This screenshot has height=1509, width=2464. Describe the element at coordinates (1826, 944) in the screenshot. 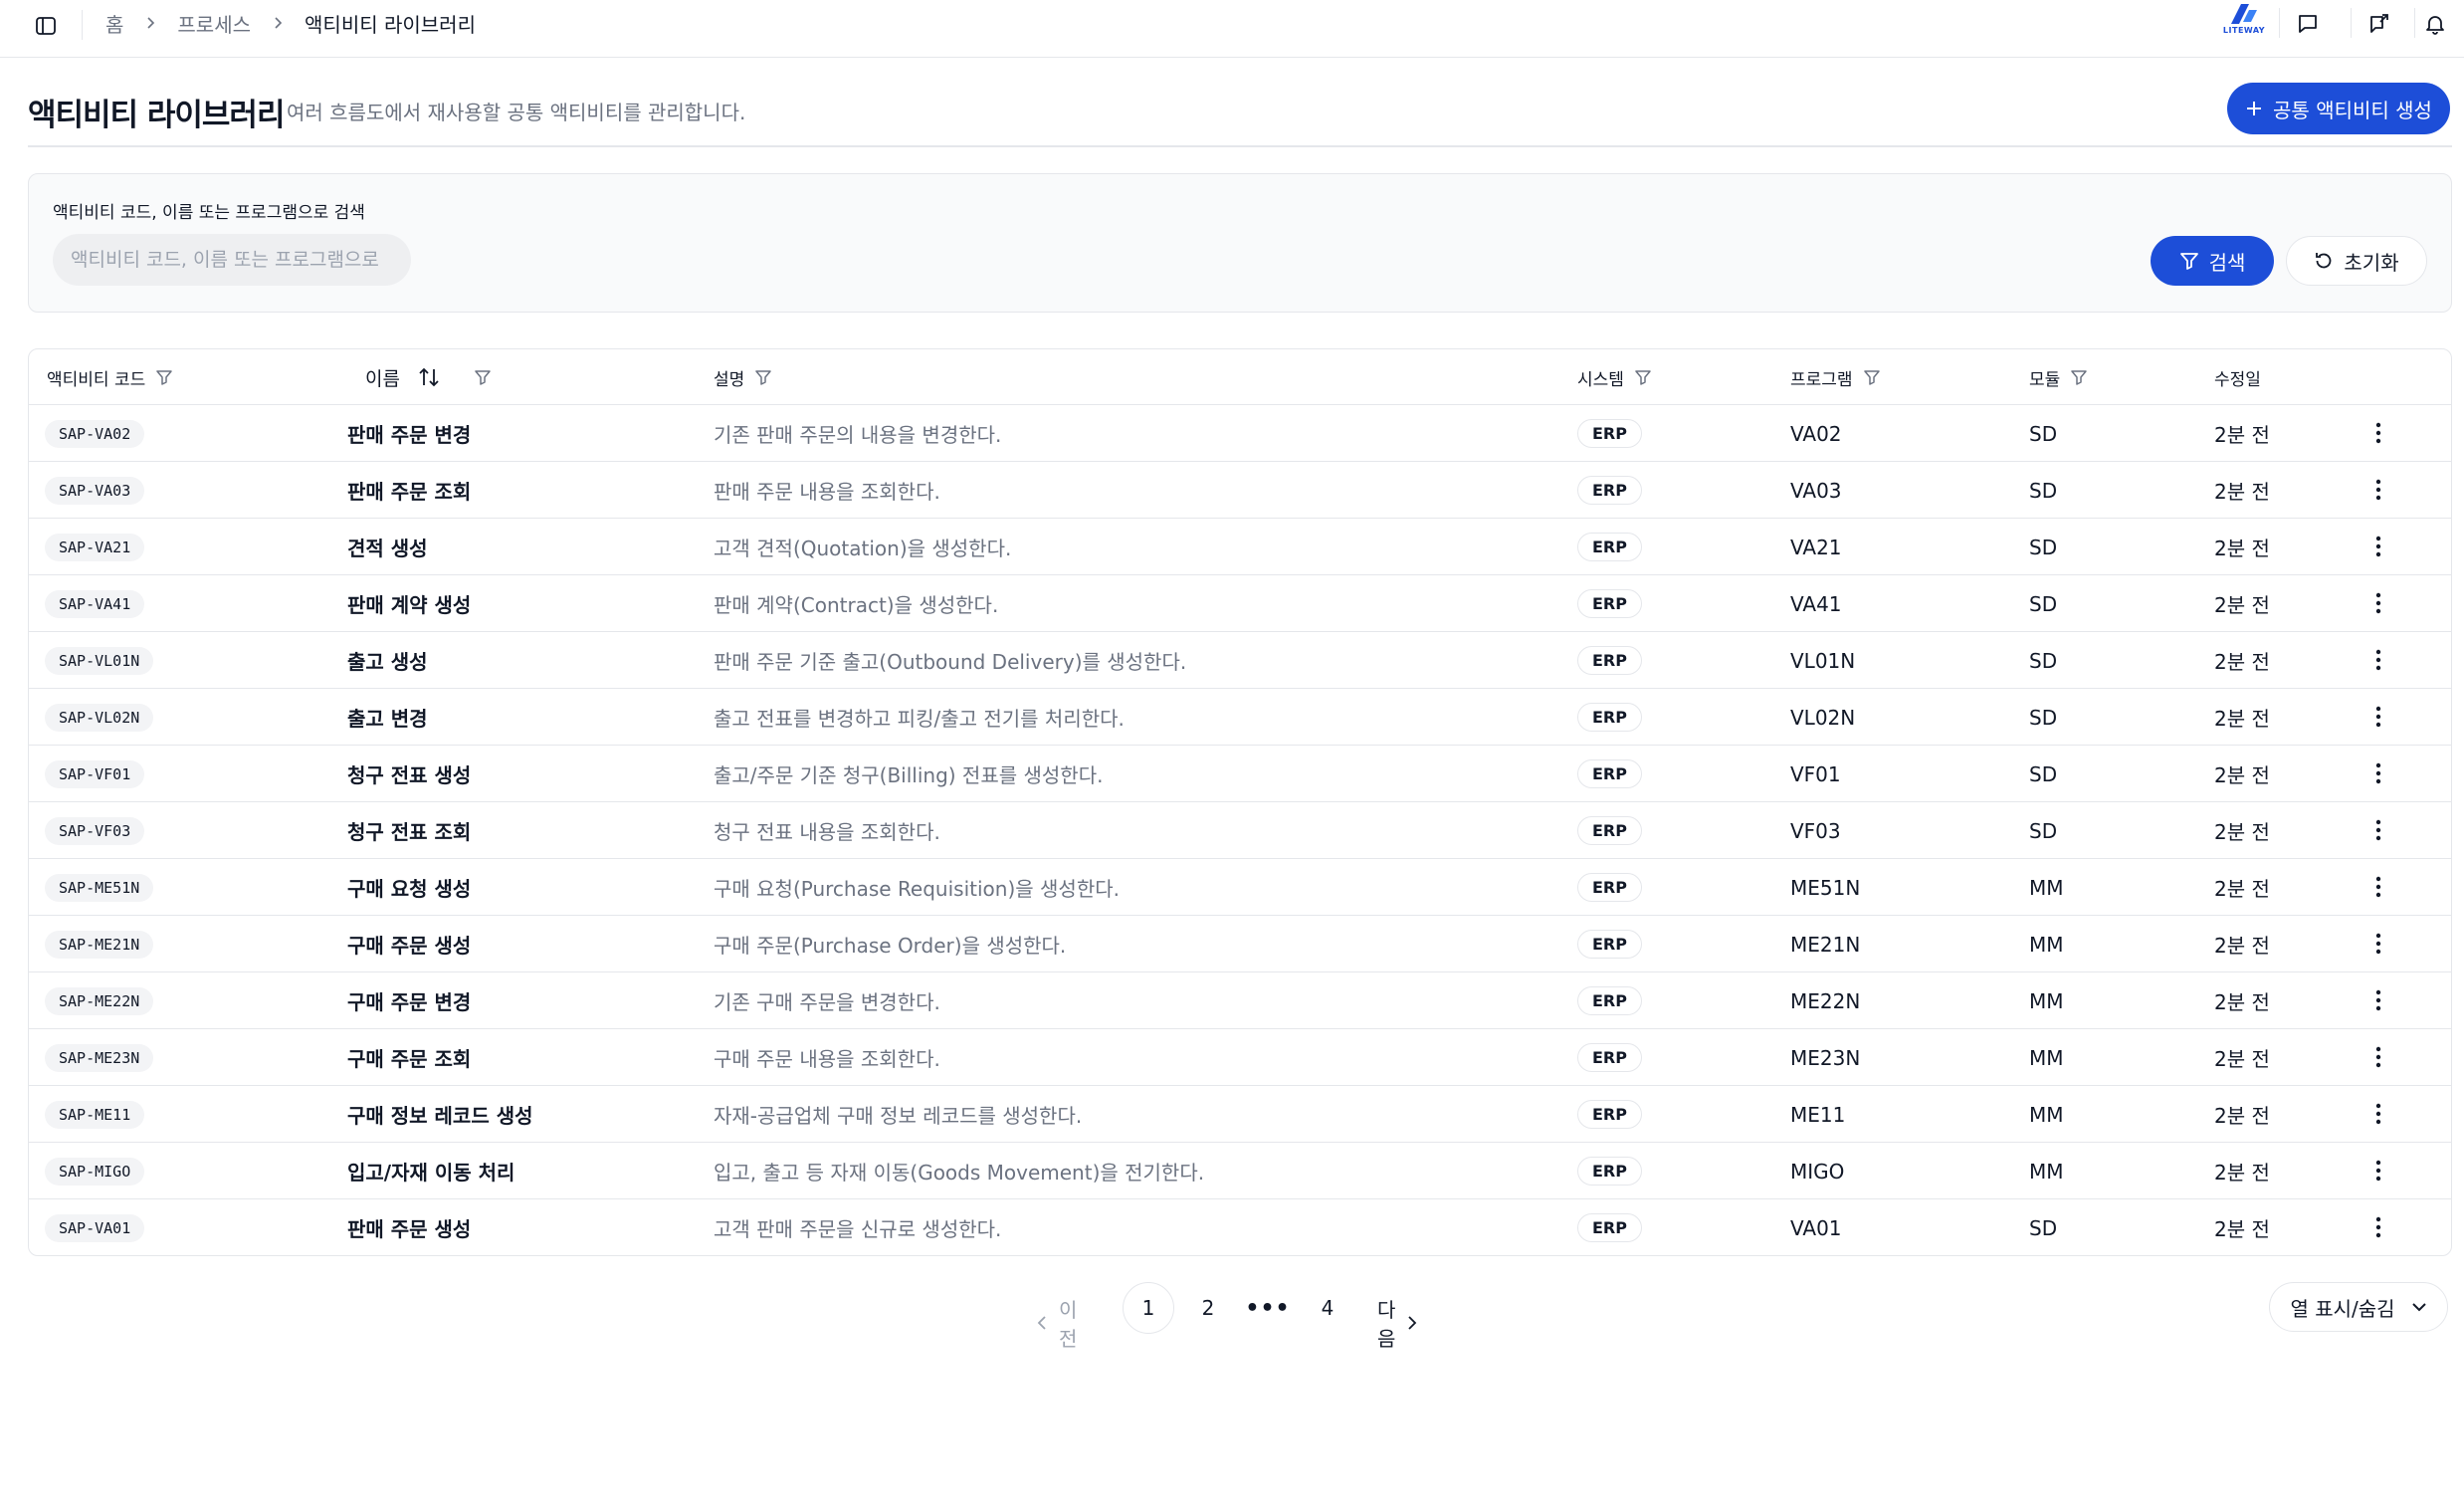

I see `cell-program: ME21N` at that location.